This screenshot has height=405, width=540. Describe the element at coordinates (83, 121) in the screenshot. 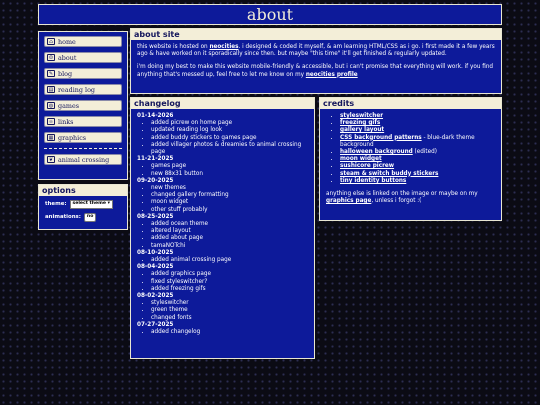

I see `nav-item-links: ∞ links` at that location.